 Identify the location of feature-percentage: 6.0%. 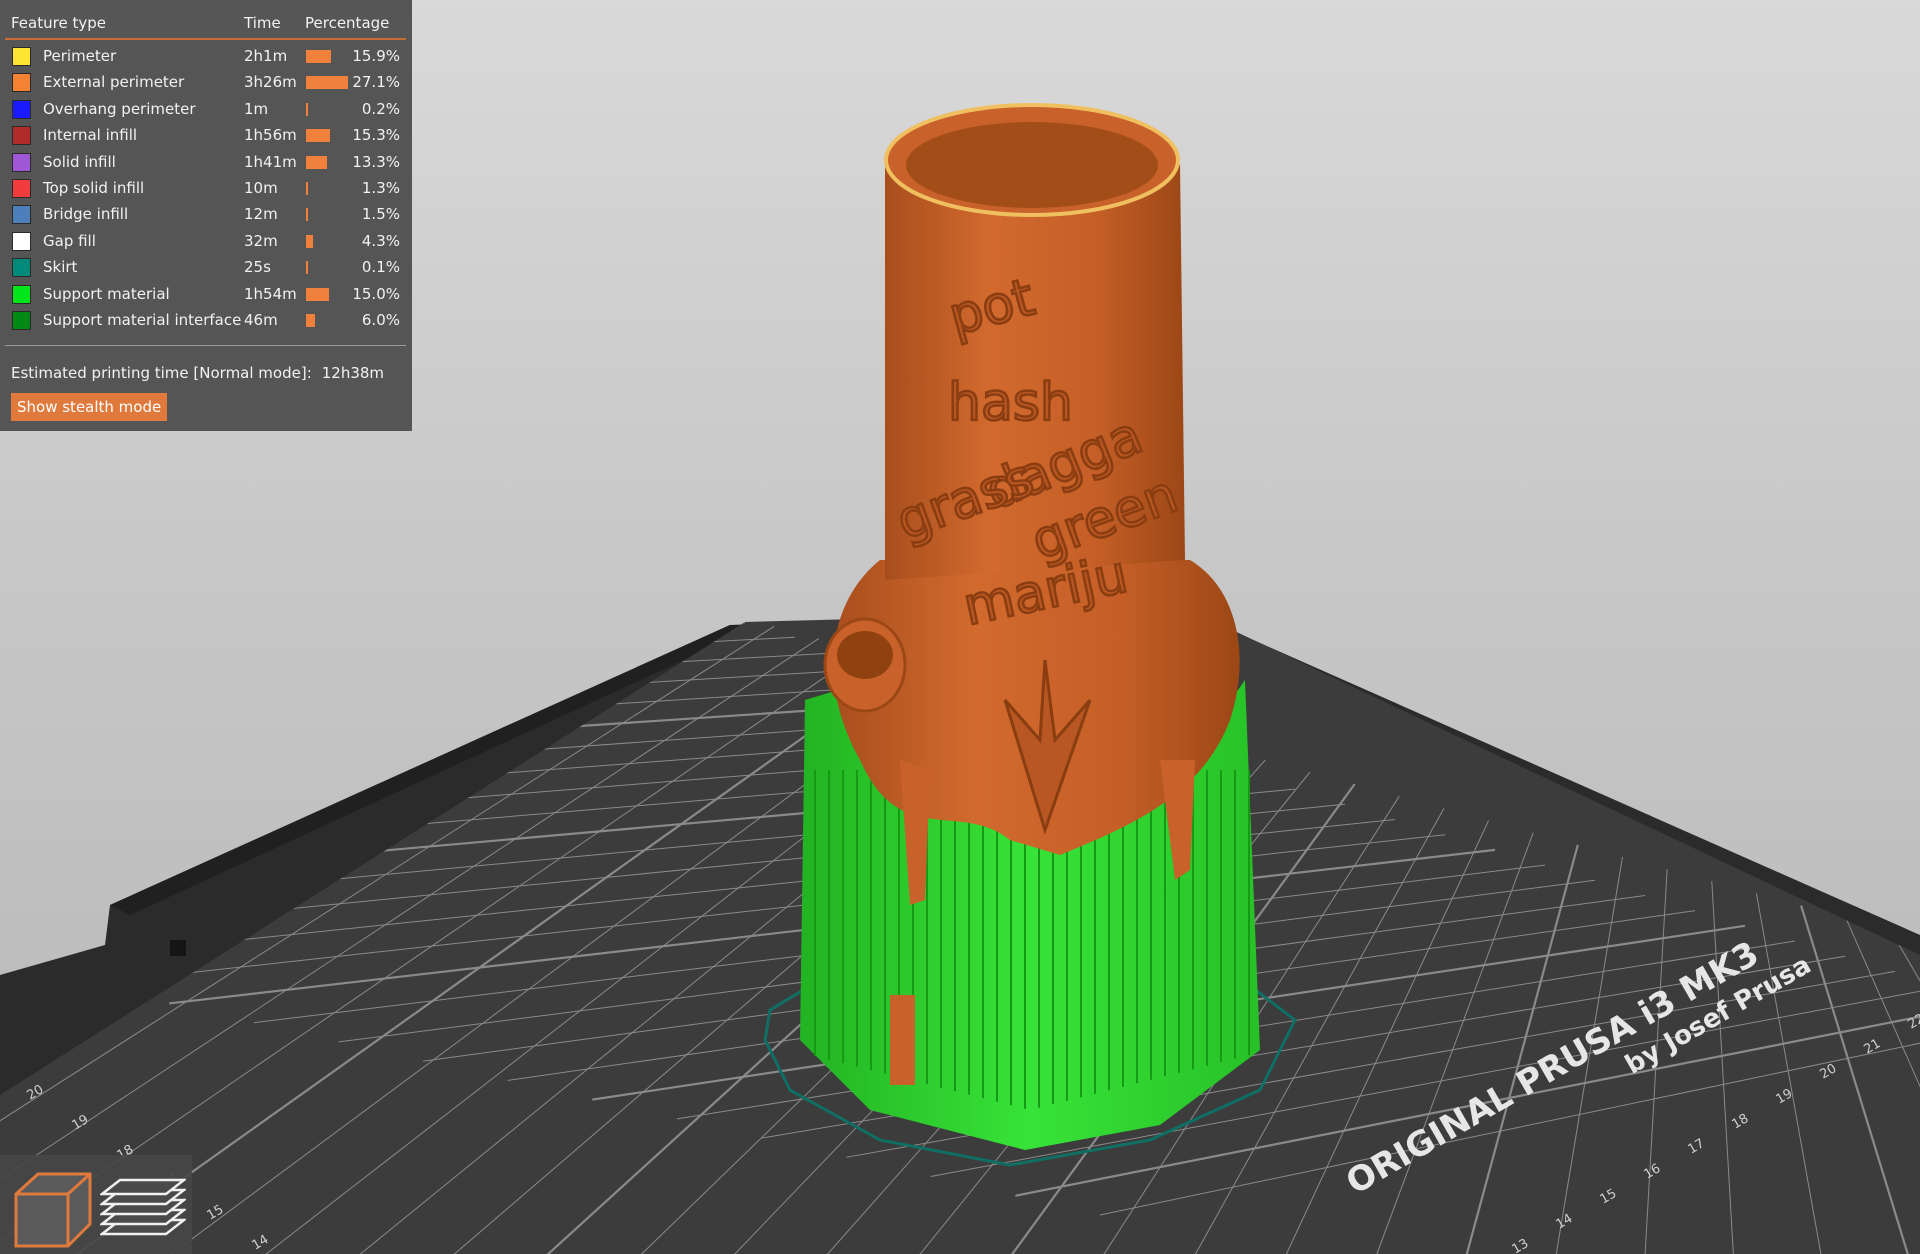
(380, 320).